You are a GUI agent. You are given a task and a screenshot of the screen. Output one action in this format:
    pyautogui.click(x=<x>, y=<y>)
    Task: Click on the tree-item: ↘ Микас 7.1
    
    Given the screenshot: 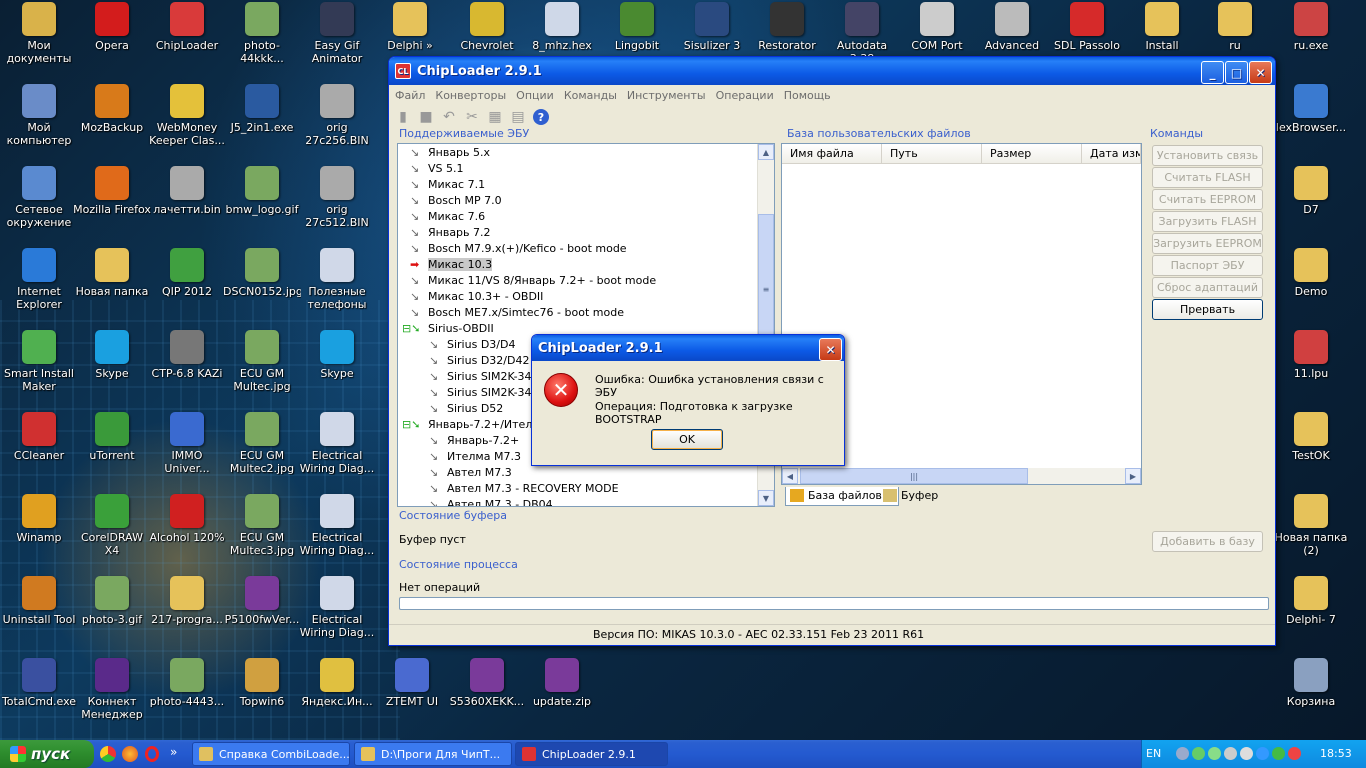 What is the action you would take?
    pyautogui.click(x=447, y=185)
    